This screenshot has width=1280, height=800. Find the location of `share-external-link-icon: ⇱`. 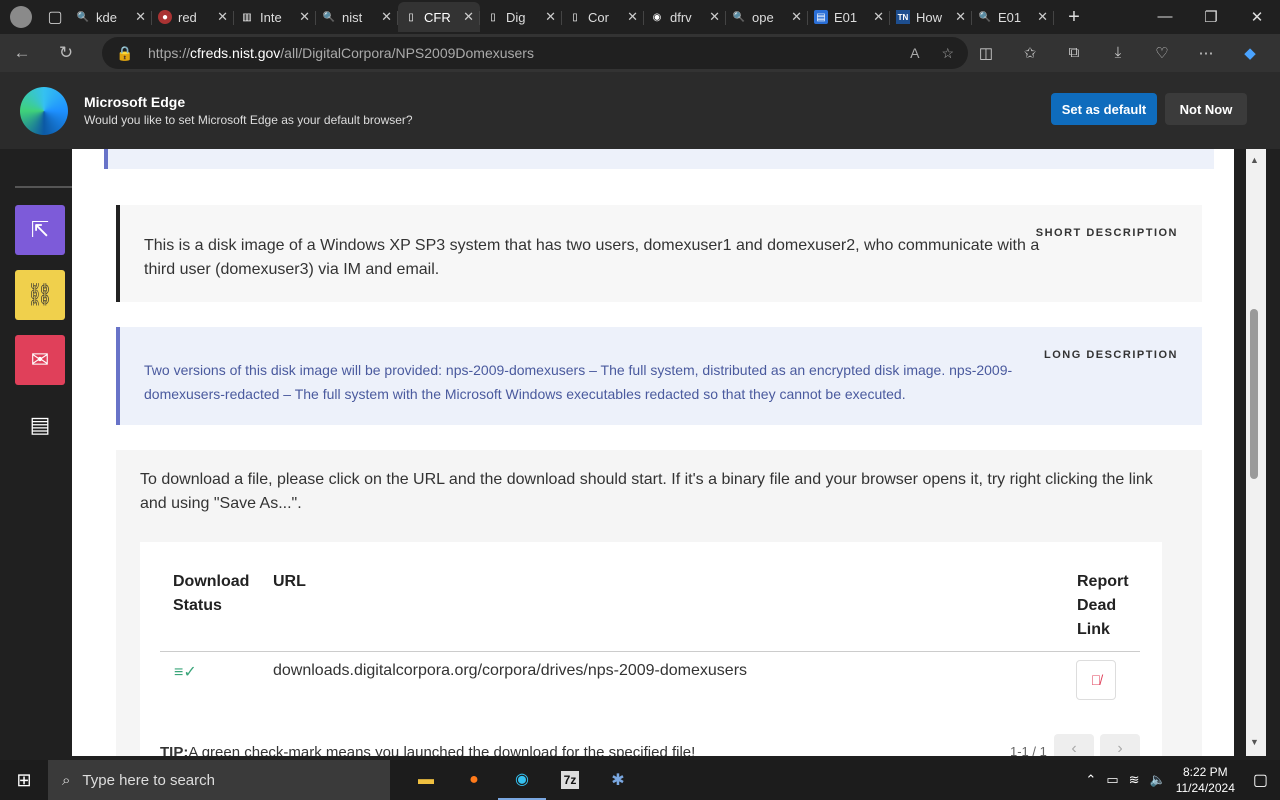

share-external-link-icon: ⇱ is located at coordinates (40, 230).